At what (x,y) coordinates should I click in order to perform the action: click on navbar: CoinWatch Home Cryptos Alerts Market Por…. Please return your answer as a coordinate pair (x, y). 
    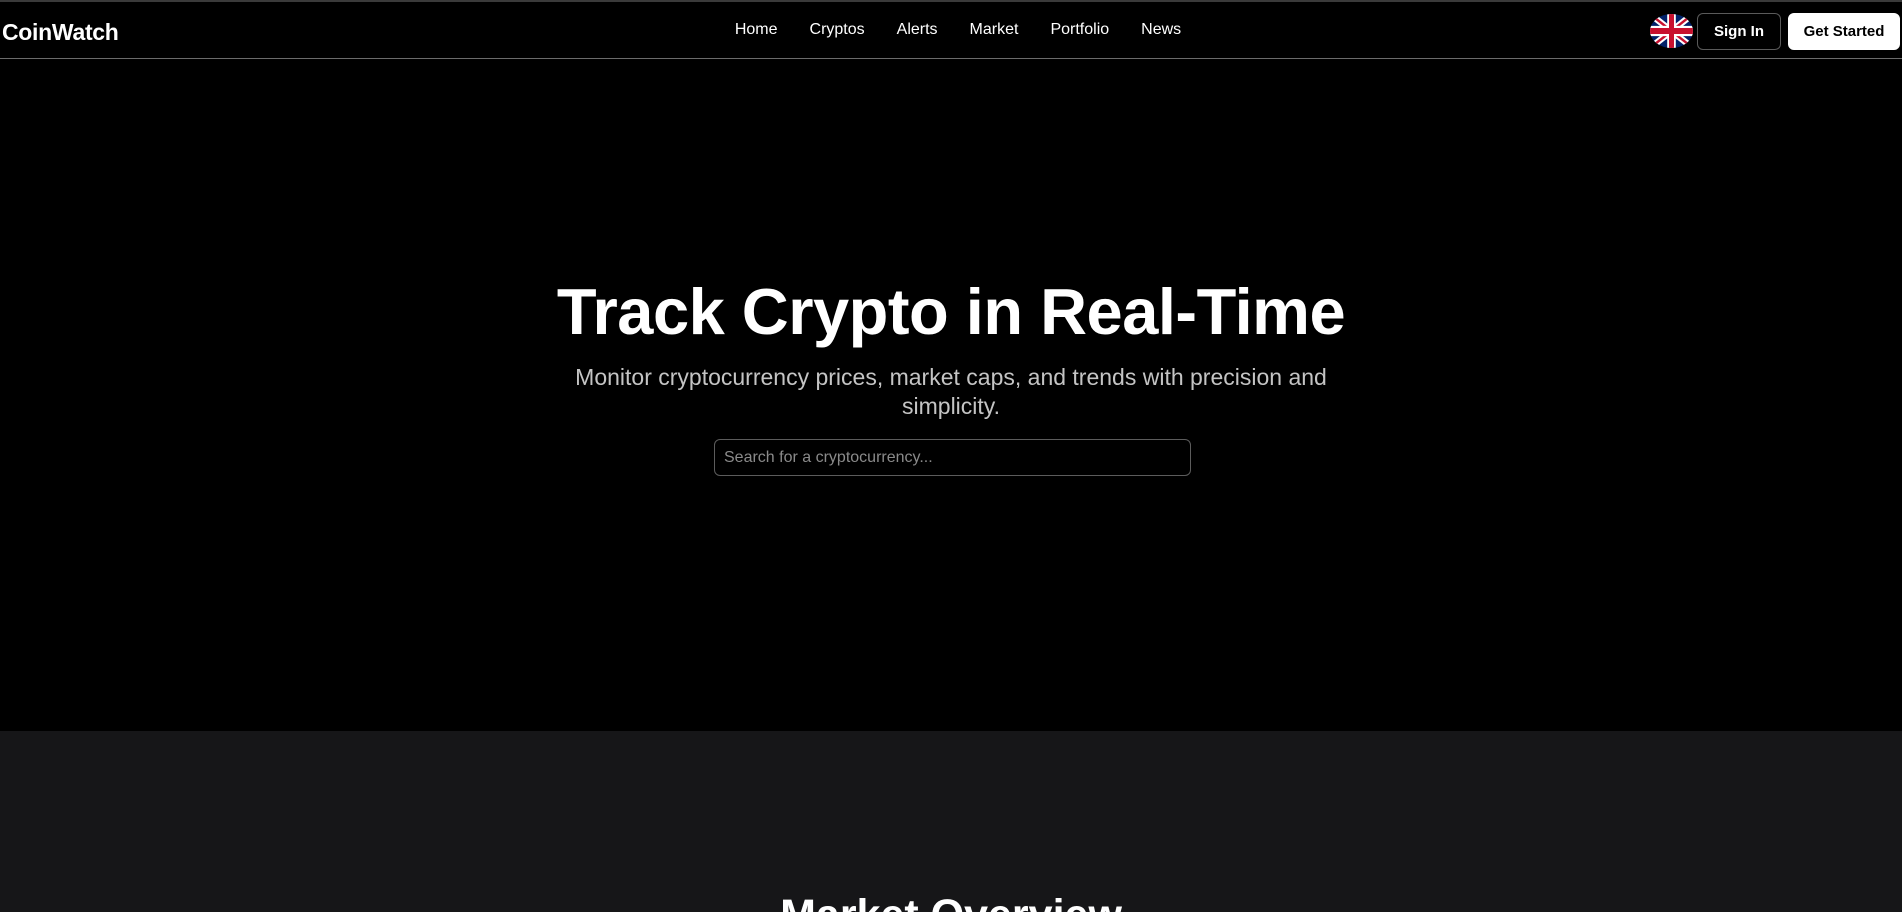
    Looking at the image, I should click on (951, 30).